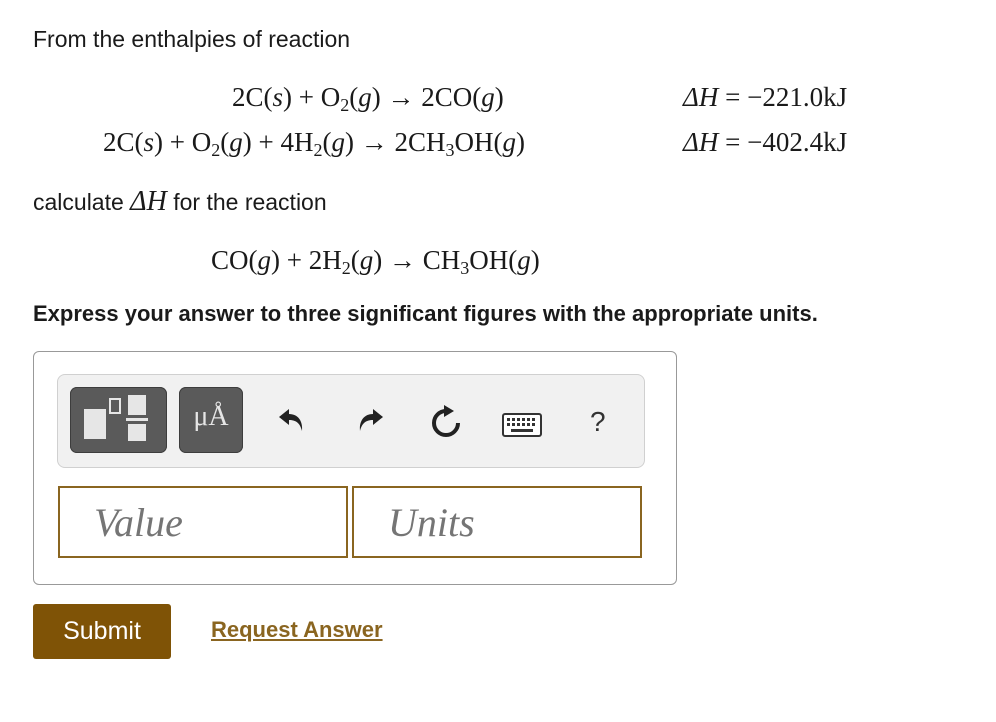 The height and width of the screenshot is (722, 996). Describe the element at coordinates (211, 416) in the screenshot. I see `units-icon: μÅ` at that location.